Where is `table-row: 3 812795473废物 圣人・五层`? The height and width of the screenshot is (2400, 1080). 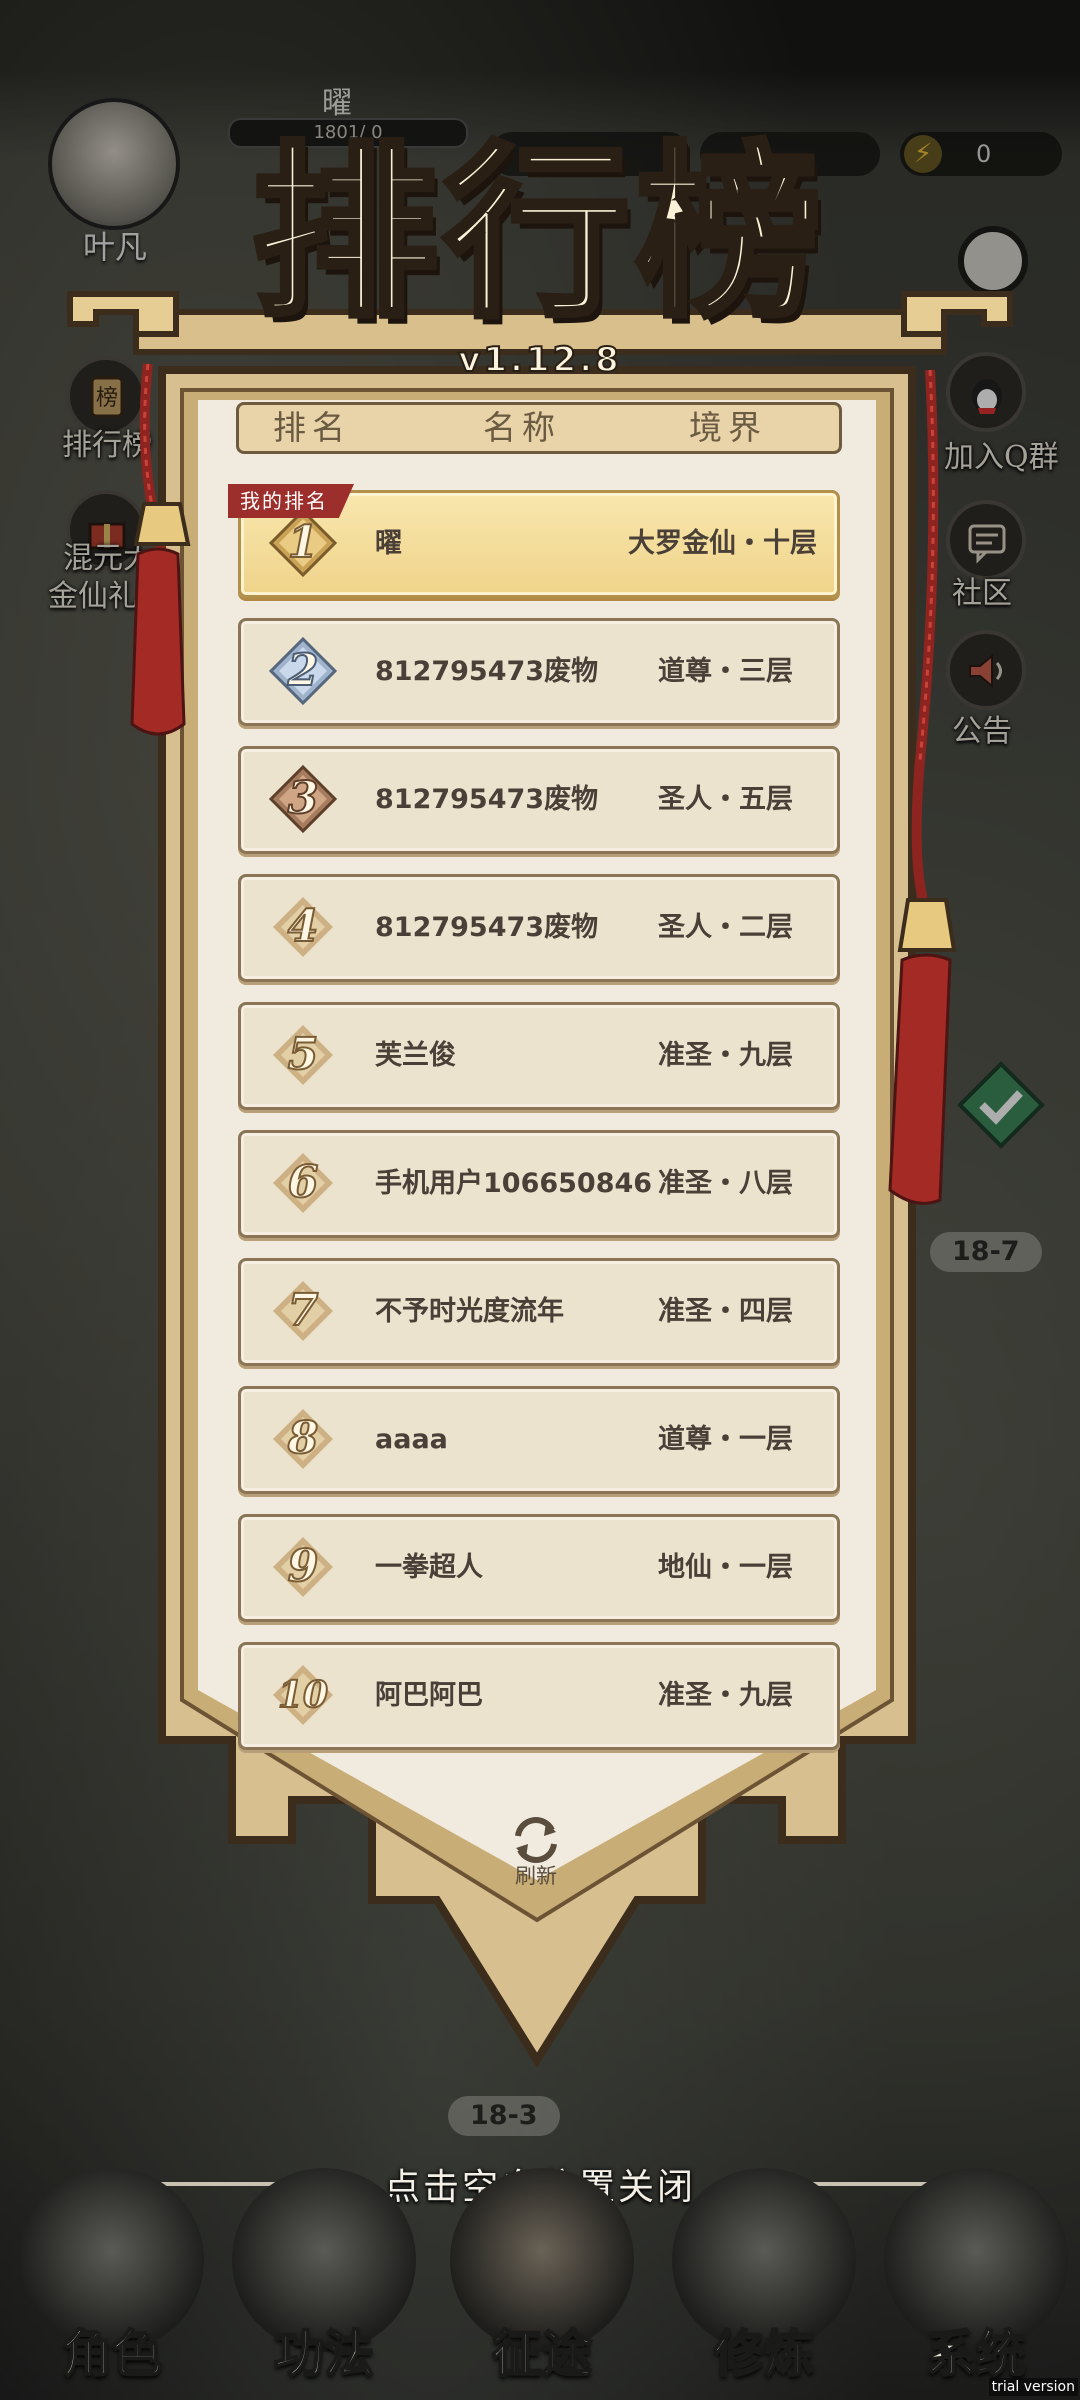 table-row: 3 812795473废物 圣人・五层 is located at coordinates (539, 800).